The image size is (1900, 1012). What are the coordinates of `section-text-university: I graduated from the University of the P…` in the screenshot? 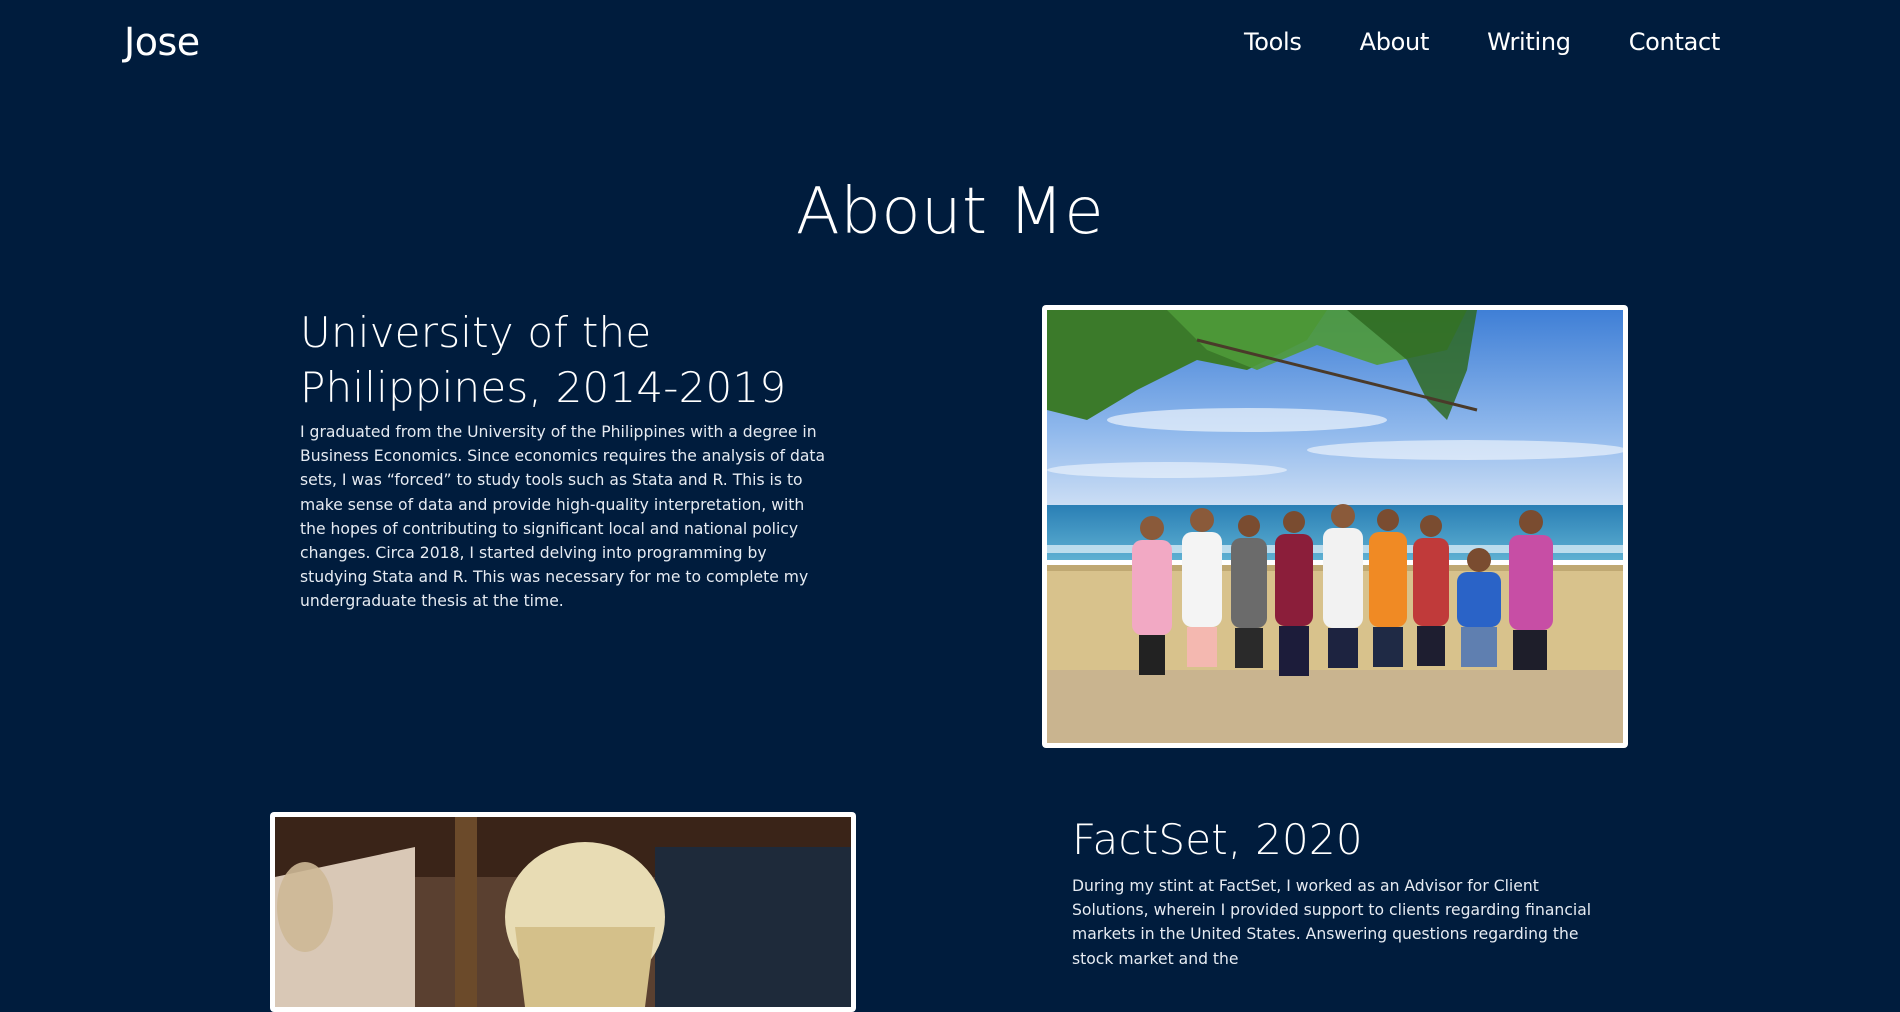 It's located at (563, 517).